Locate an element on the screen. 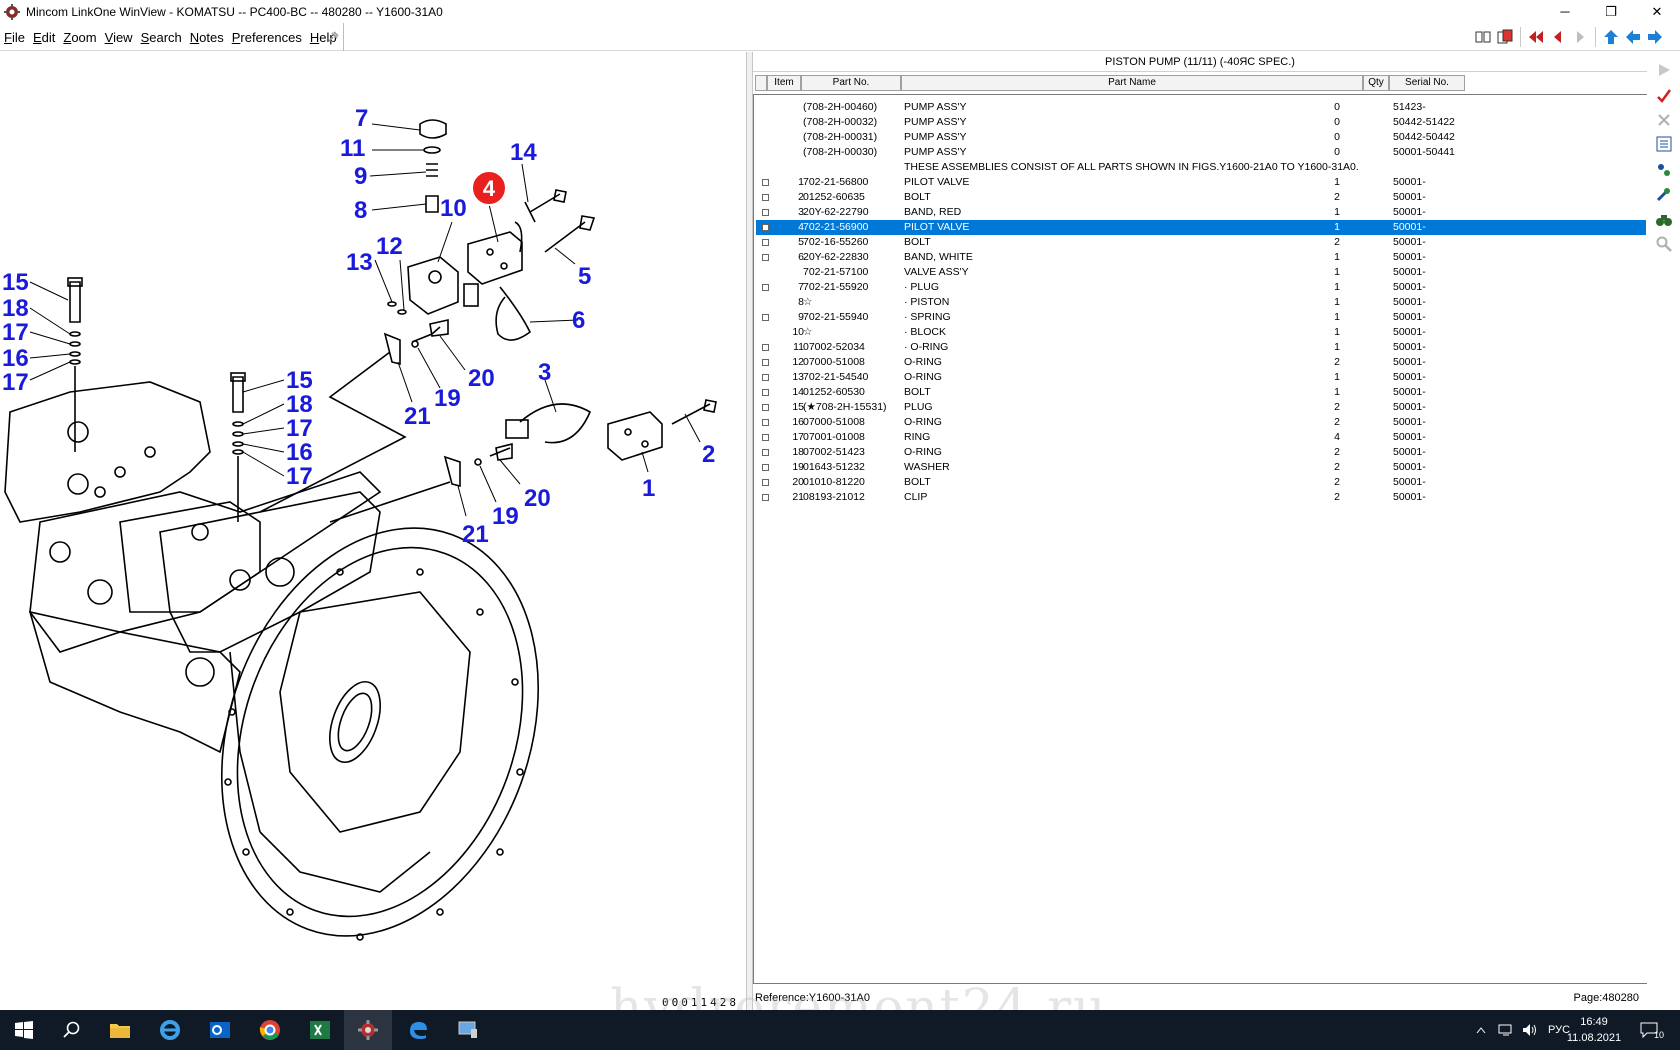  table-row: 7 702-21-55920 · PLUG 1 50001- is located at coordinates (1201, 287).